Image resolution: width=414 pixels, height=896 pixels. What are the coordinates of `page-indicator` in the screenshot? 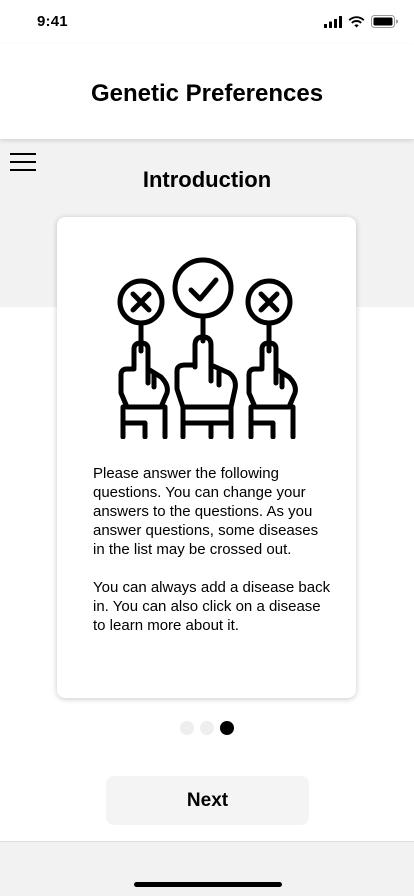 It's located at (207, 728).